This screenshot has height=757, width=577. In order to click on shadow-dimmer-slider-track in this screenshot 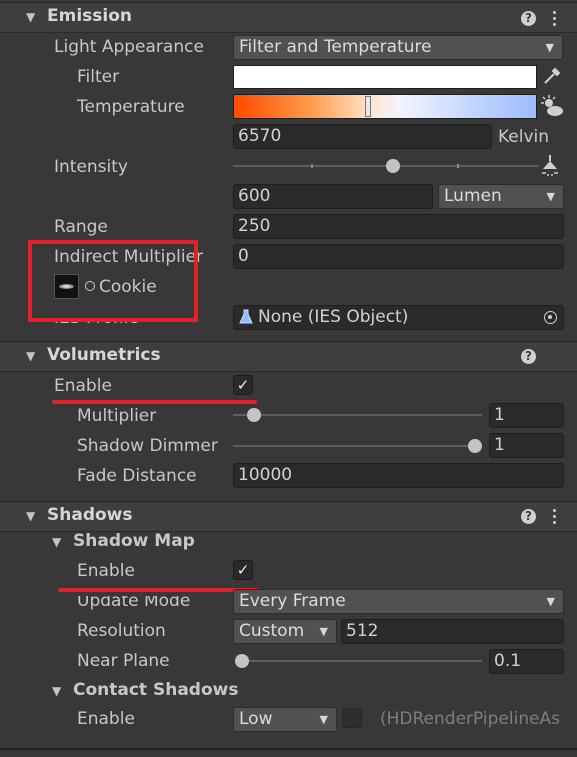, I will do `click(357, 446)`.